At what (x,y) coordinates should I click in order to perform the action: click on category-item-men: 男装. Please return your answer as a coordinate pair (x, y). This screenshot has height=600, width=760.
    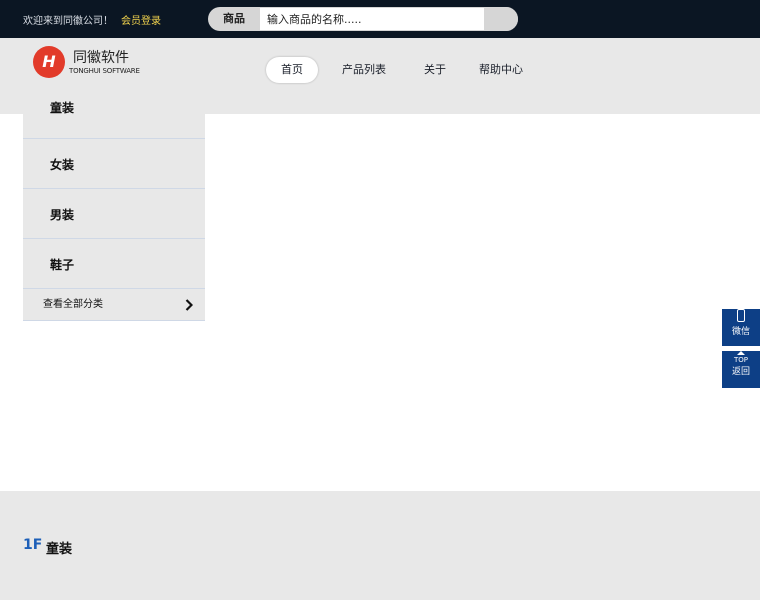
    Looking at the image, I should click on (114, 214).